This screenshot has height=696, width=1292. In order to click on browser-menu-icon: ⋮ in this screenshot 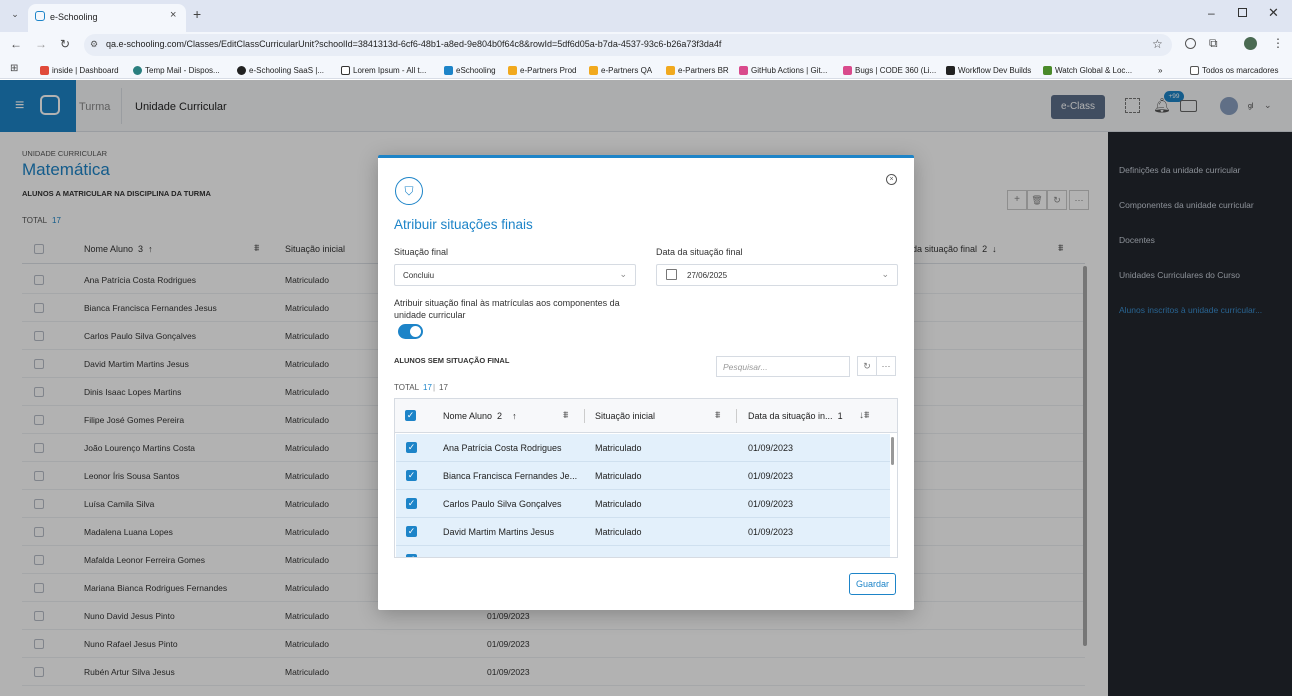, I will do `click(1278, 43)`.